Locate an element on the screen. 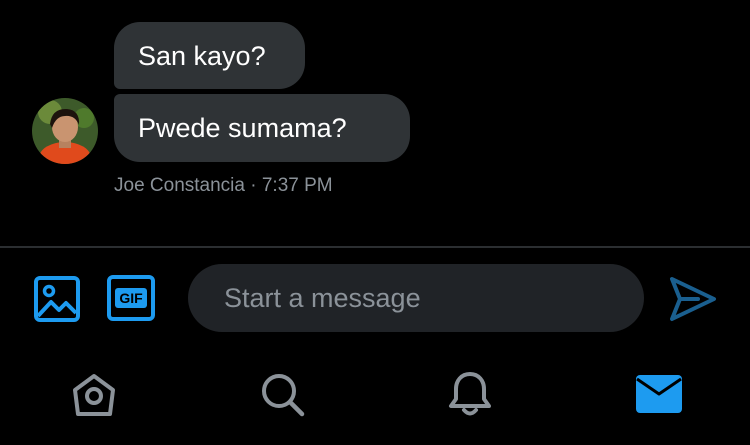 This screenshot has height=445, width=750. send-icon is located at coordinates (693, 299).